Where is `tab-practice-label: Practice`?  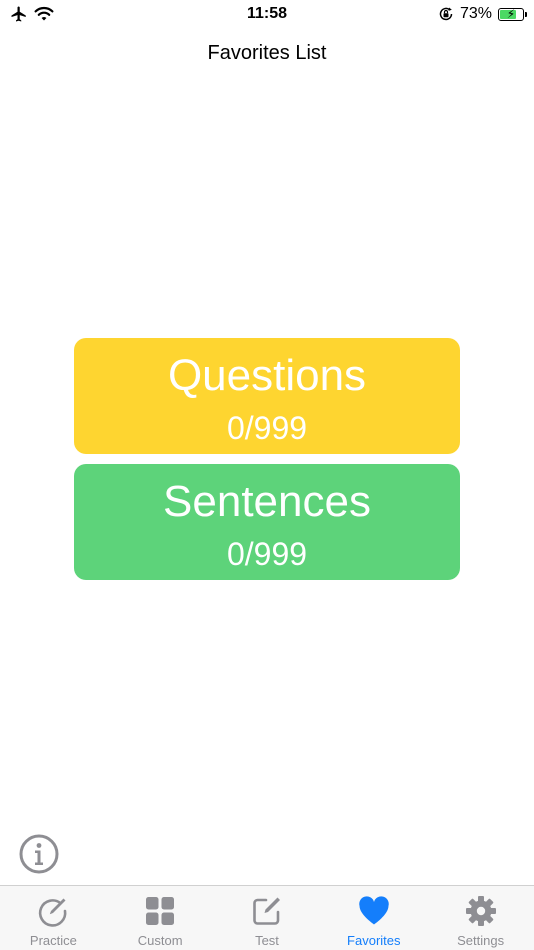
tab-practice-label: Practice is located at coordinates (53, 940).